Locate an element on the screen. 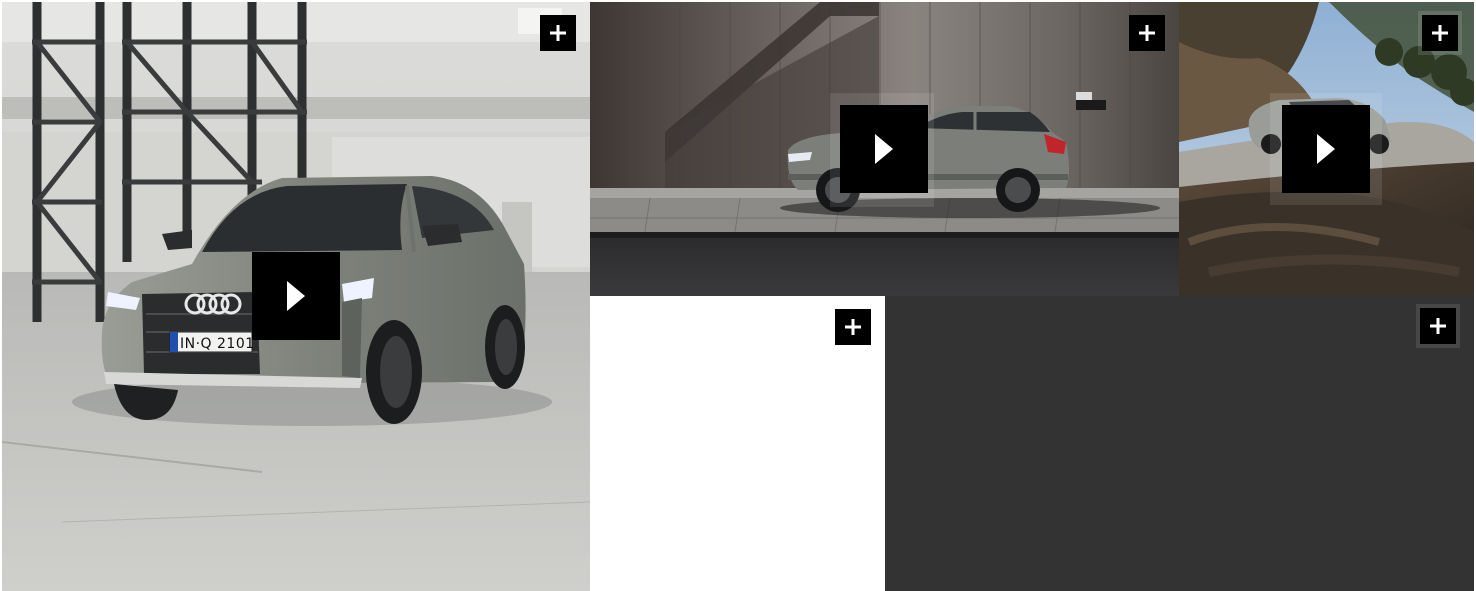 This screenshot has width=1476, height=591. gallery-tile-road-video is located at coordinates (1326, 149).